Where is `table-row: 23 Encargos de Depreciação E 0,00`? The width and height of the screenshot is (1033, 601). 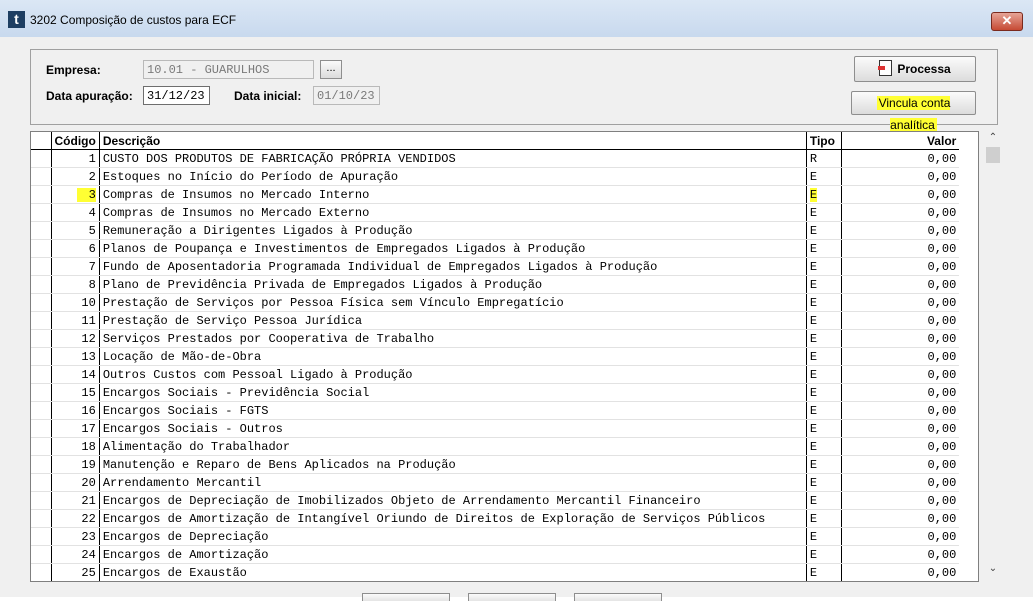 table-row: 23 Encargos de Depreciação E 0,00 is located at coordinates (495, 536).